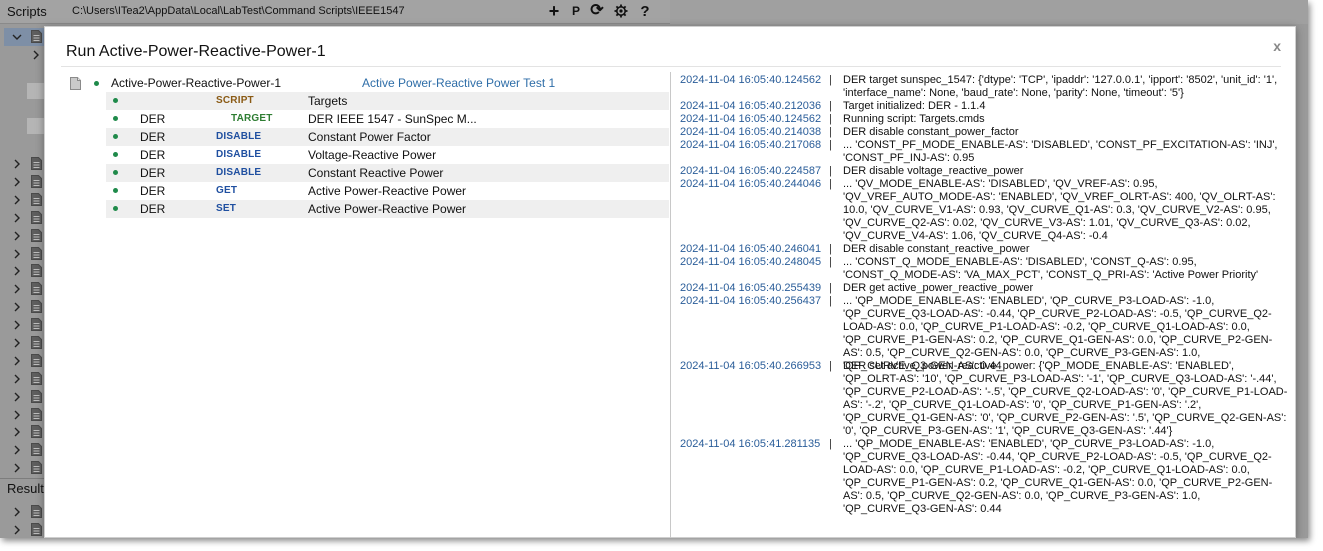  What do you see at coordinates (645, 11) in the screenshot?
I see `help-icon: ?` at bounding box center [645, 11].